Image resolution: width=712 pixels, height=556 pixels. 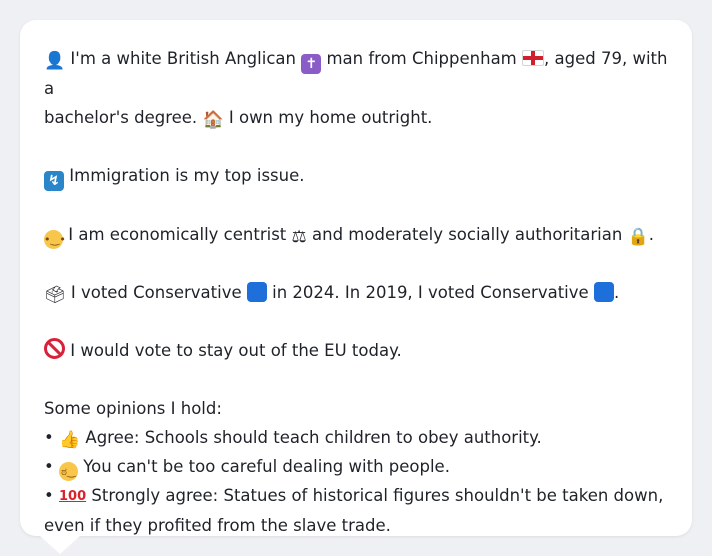 I want to click on thumbs-up-icon: 👍, so click(x=69, y=440).